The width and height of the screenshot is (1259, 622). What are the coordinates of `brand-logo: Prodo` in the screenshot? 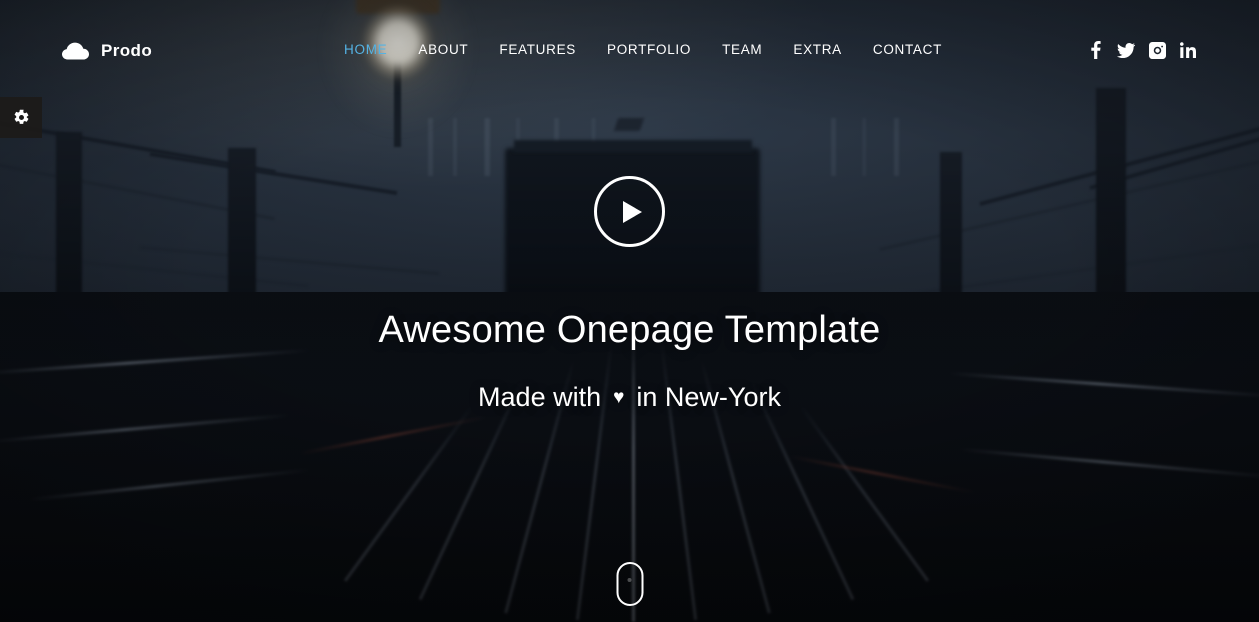 It's located at (107, 50).